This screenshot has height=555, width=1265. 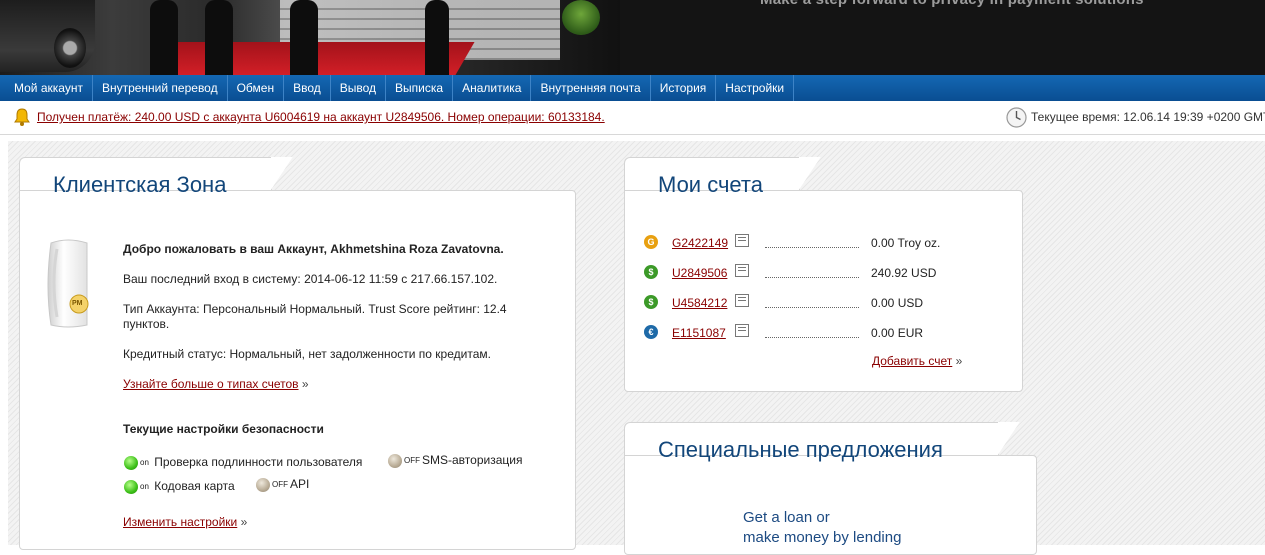 I want to click on client-zone-title: Клиентская Зона, so click(x=140, y=184).